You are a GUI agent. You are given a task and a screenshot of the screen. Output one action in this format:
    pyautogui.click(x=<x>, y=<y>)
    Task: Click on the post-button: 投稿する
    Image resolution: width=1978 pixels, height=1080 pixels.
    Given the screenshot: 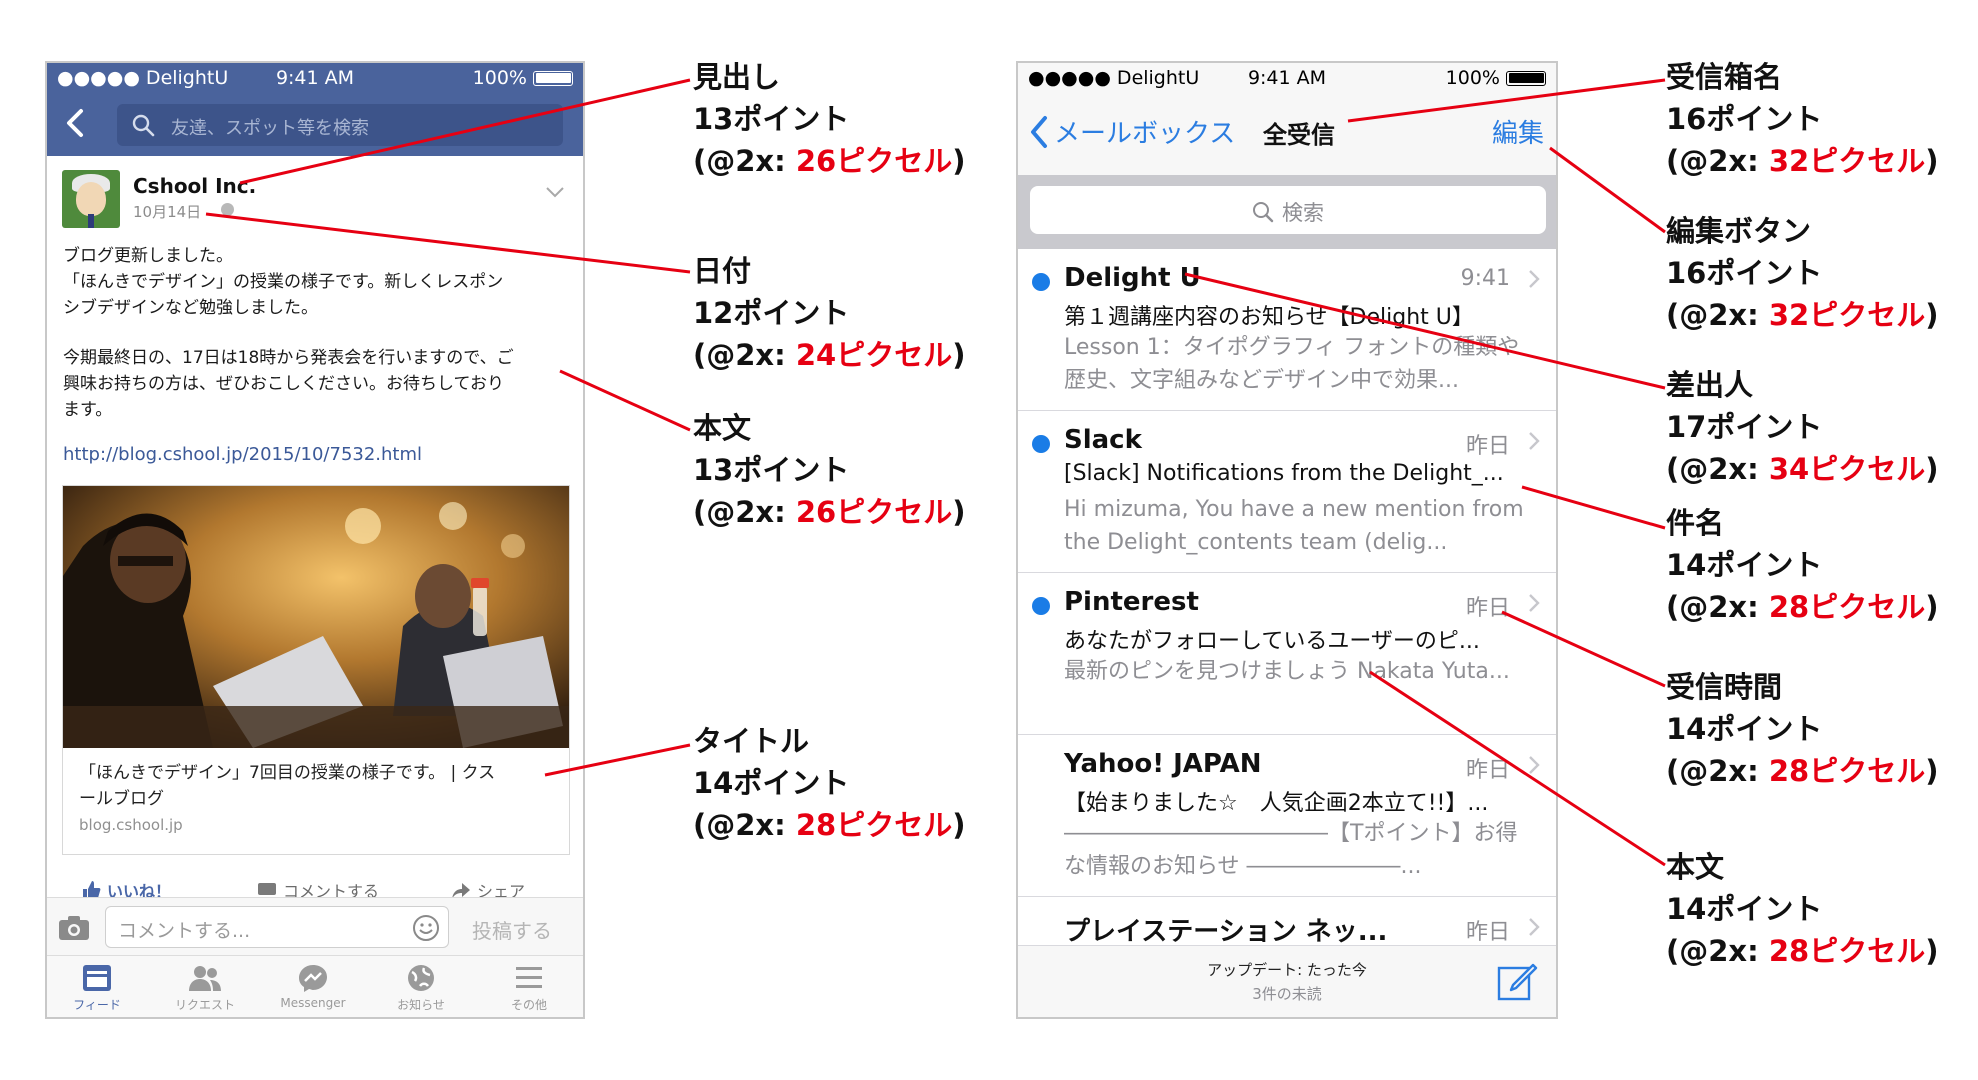 What is the action you would take?
    pyautogui.click(x=512, y=929)
    